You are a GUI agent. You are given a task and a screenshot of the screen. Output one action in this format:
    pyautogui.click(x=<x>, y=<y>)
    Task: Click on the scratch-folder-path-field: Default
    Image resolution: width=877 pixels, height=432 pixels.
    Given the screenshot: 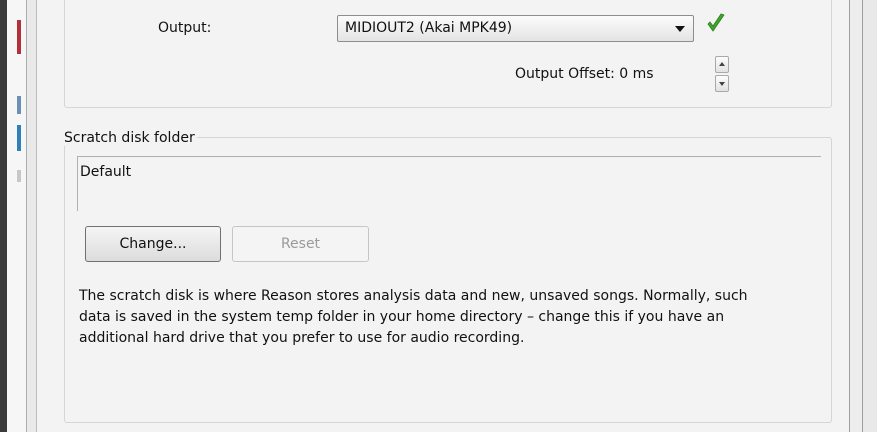 What is the action you would take?
    pyautogui.click(x=449, y=183)
    